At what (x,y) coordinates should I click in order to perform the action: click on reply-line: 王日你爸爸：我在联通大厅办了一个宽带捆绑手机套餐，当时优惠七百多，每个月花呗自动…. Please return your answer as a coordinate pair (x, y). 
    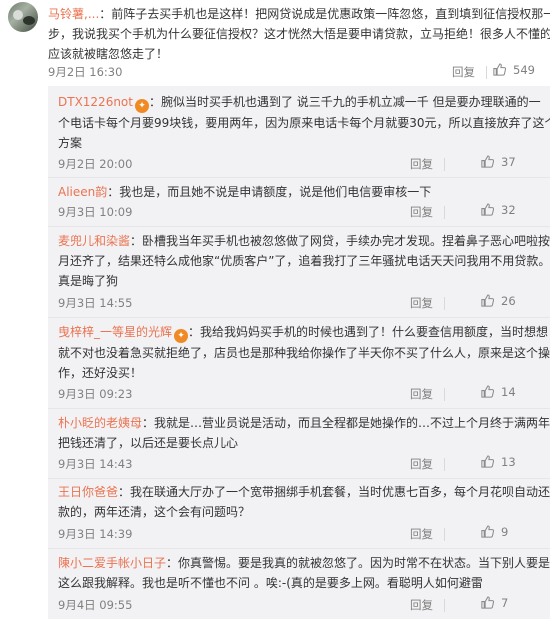
    Looking at the image, I should click on (304, 492).